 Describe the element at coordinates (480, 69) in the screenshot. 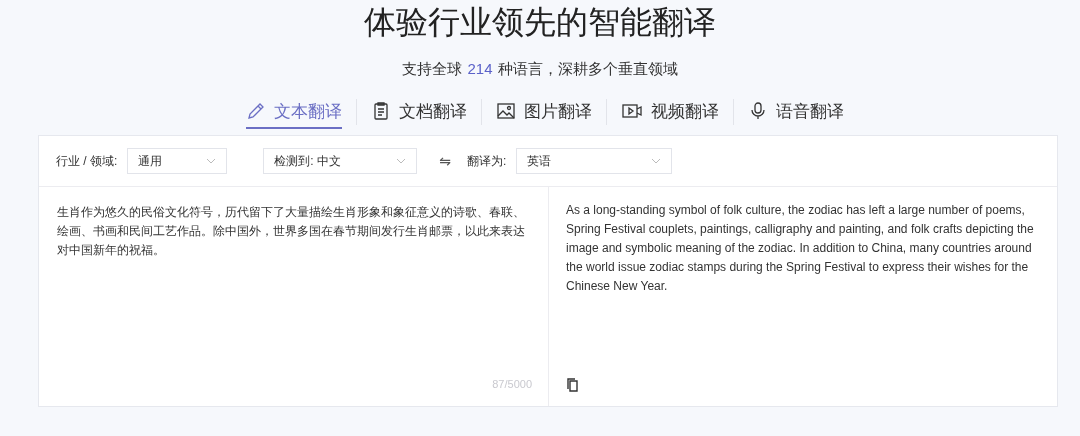

I see `language-count: 214` at that location.